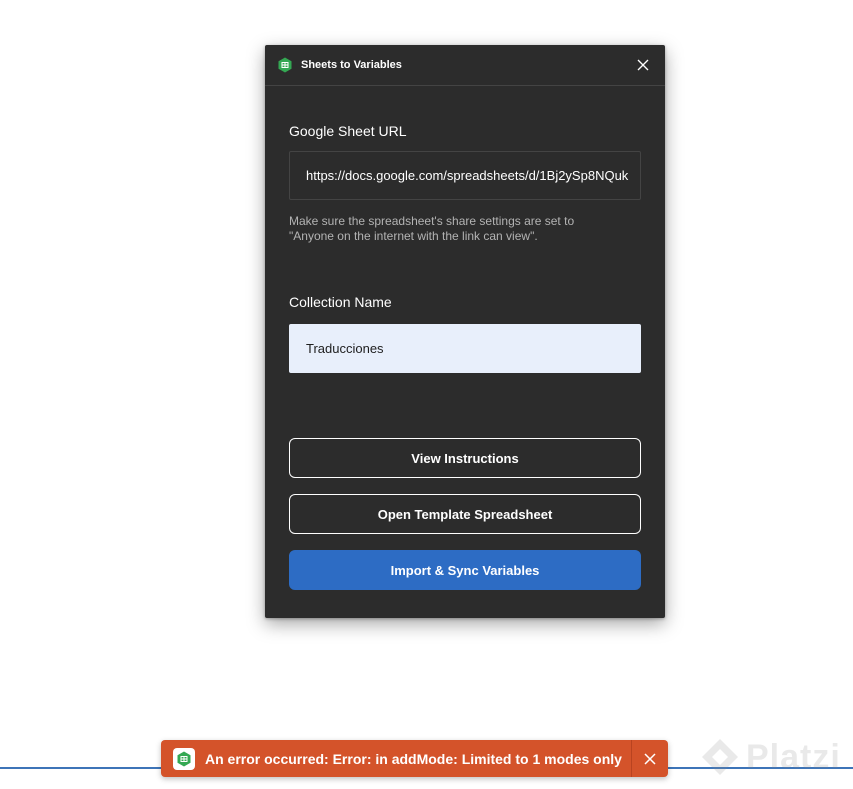 The image size is (853, 789). I want to click on plugin-title: Sheets to Variables, so click(351, 65).